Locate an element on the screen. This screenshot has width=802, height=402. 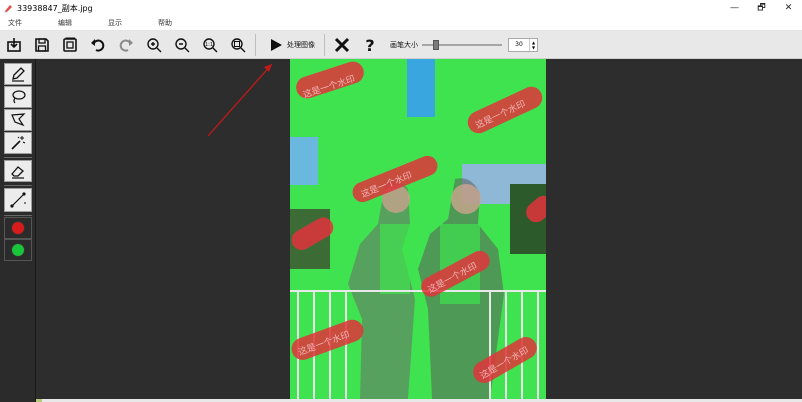
face-right is located at coordinates (466, 199).